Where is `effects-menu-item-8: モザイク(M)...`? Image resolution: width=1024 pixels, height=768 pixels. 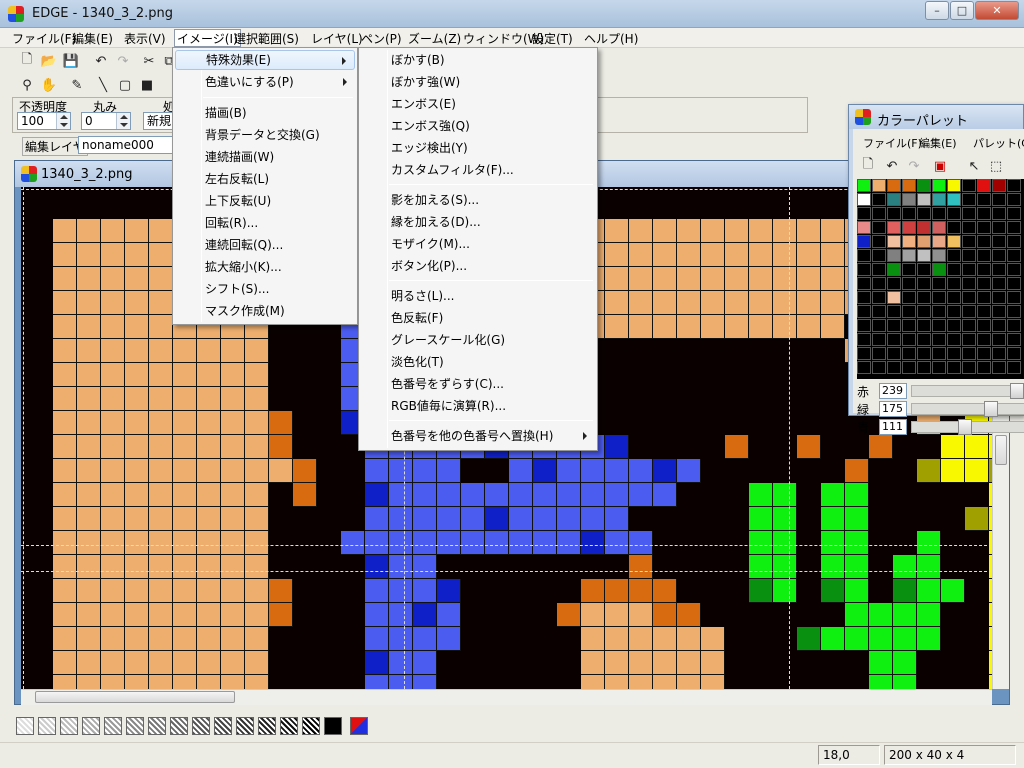
effects-menu-item-8: モザイク(M)... is located at coordinates (478, 244).